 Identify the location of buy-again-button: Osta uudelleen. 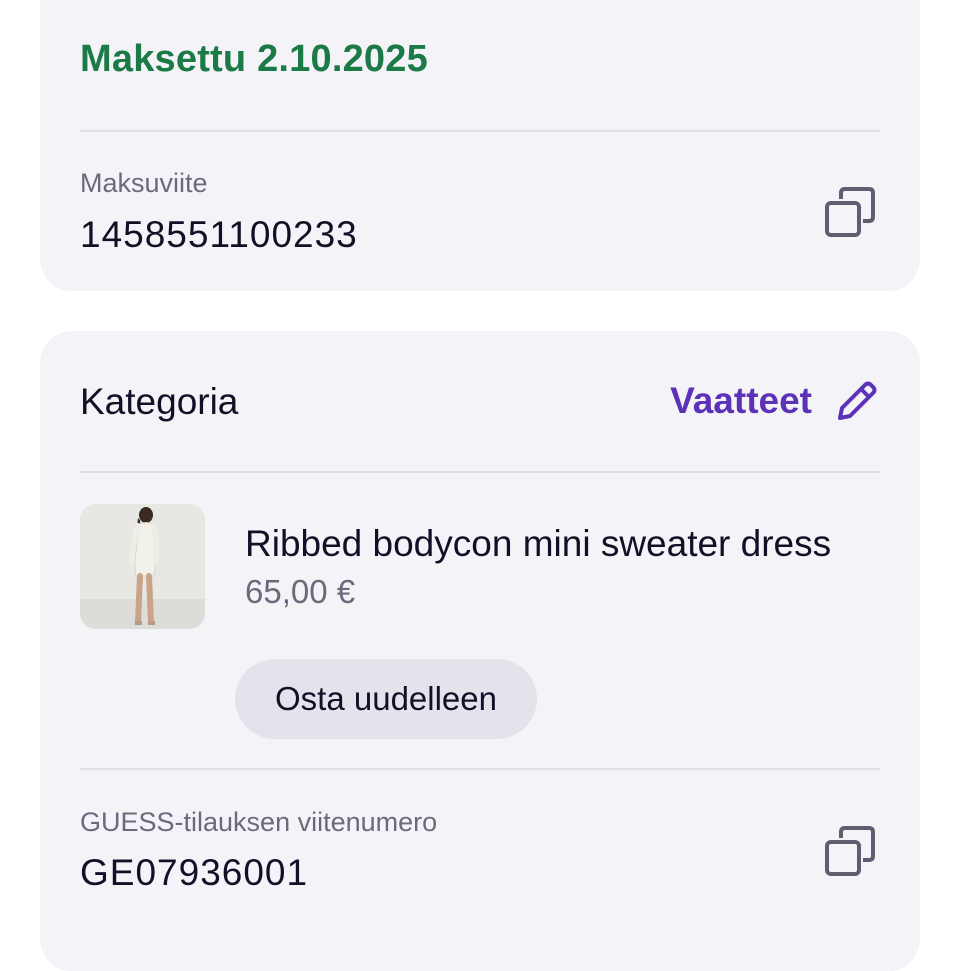
(386, 699).